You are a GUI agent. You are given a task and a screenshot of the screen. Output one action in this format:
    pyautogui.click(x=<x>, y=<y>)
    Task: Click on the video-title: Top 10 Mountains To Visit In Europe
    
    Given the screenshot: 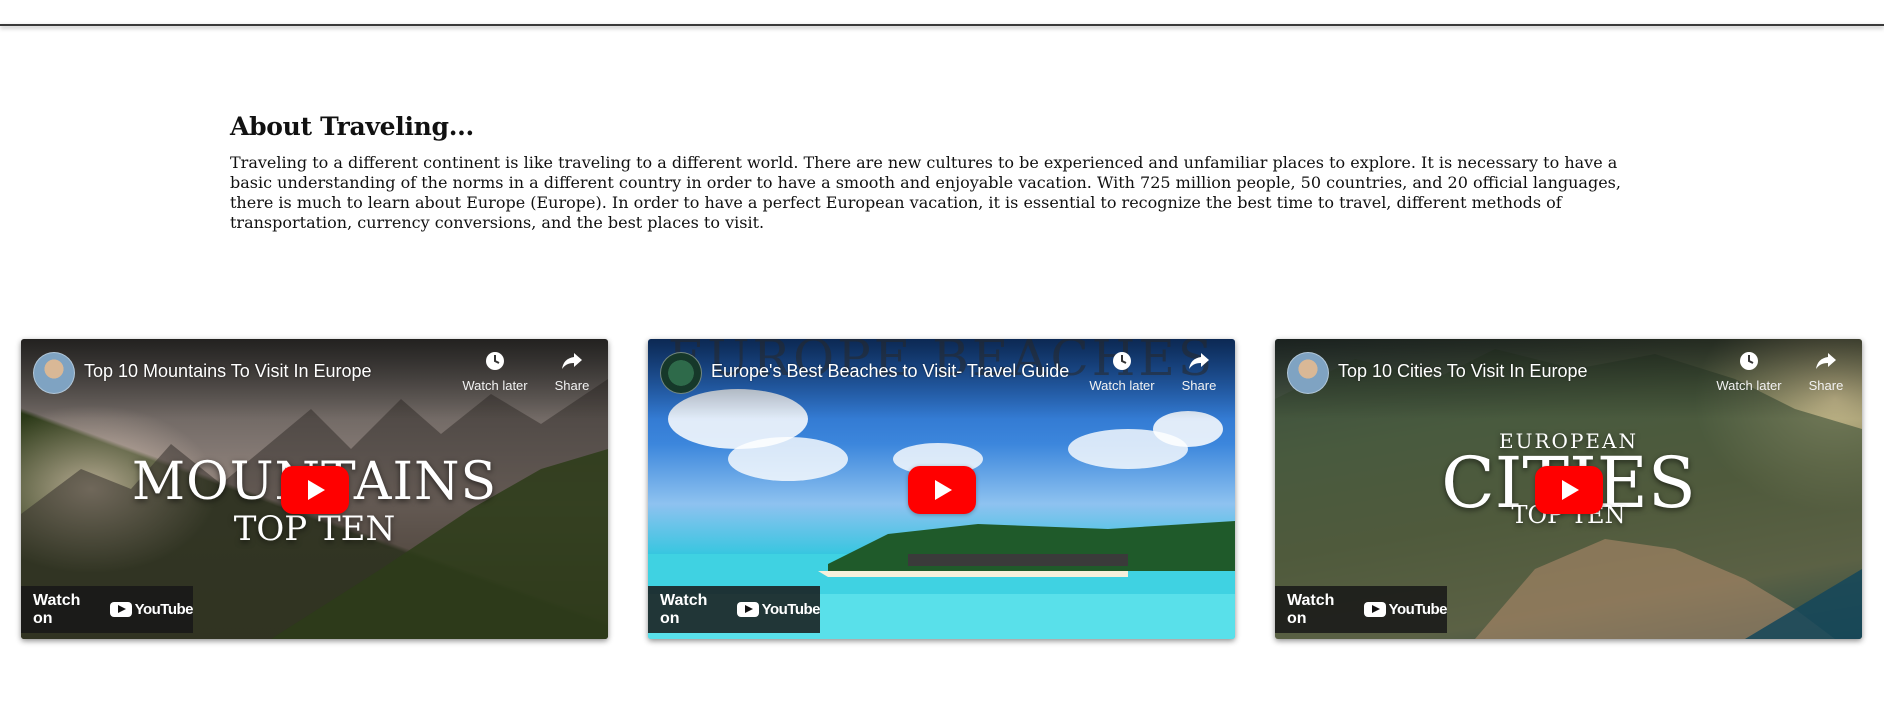 What is the action you would take?
    pyautogui.click(x=269, y=371)
    